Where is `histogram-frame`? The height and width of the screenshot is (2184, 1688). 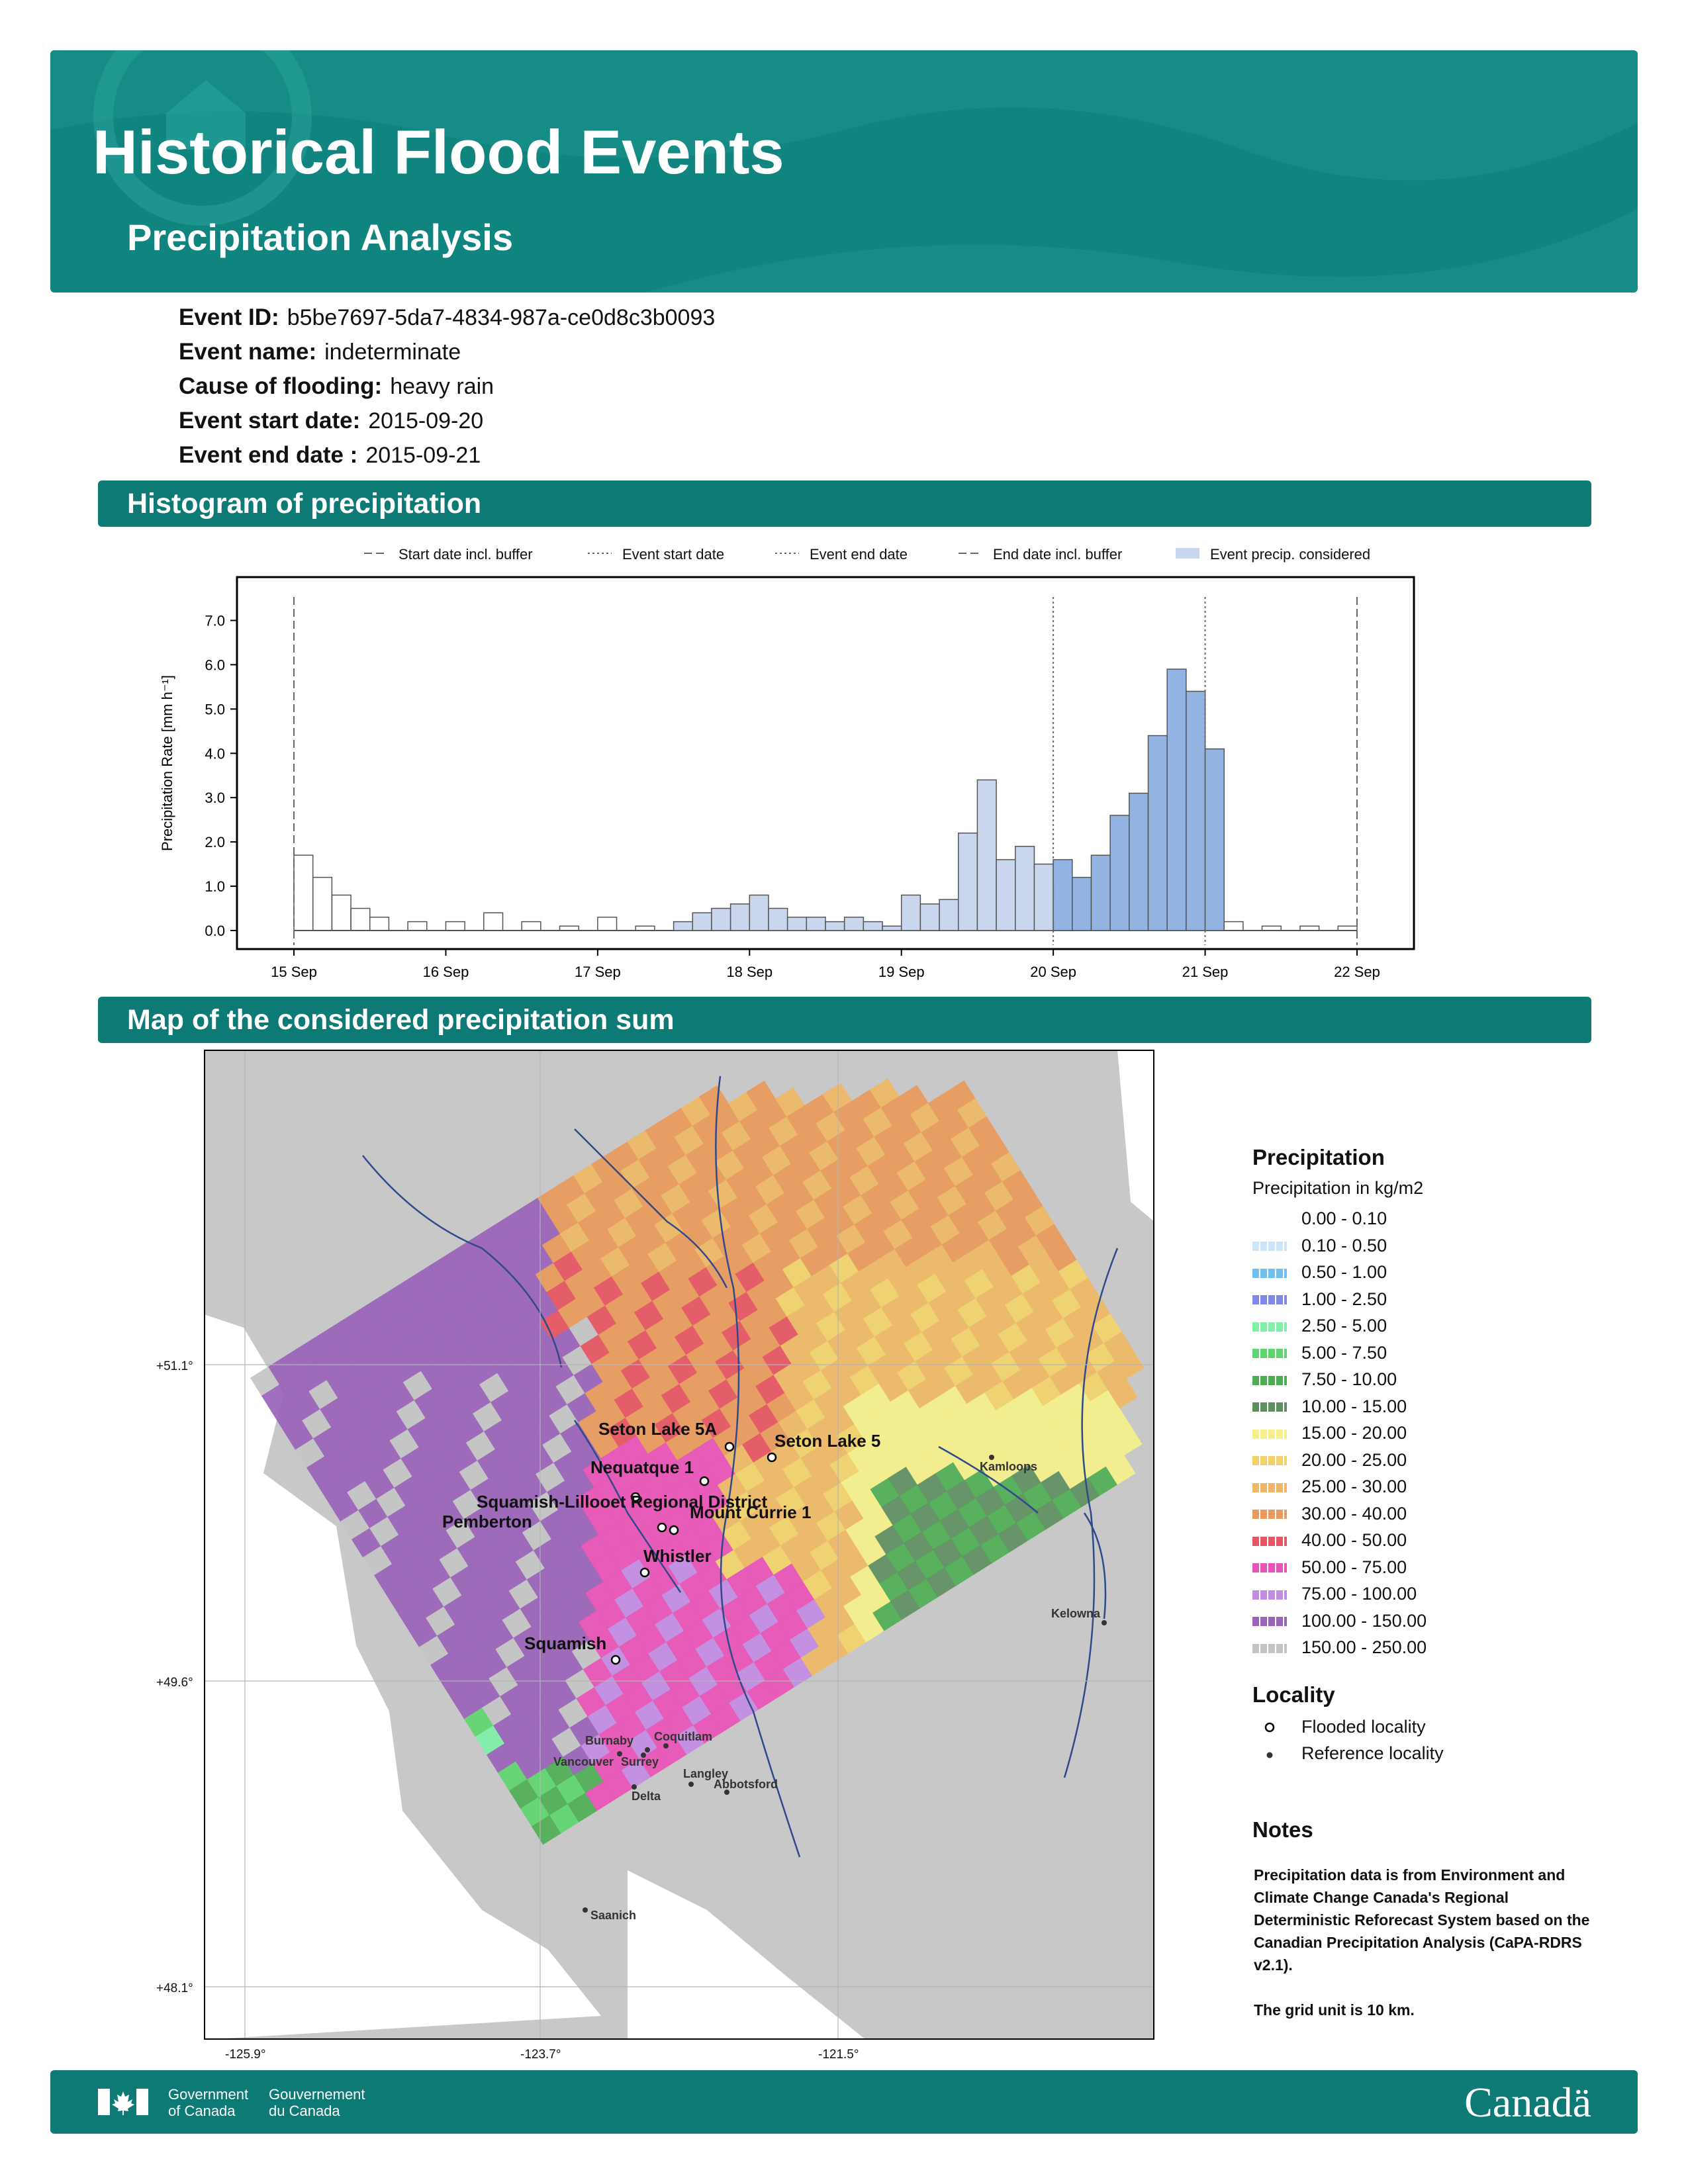 histogram-frame is located at coordinates (825, 763).